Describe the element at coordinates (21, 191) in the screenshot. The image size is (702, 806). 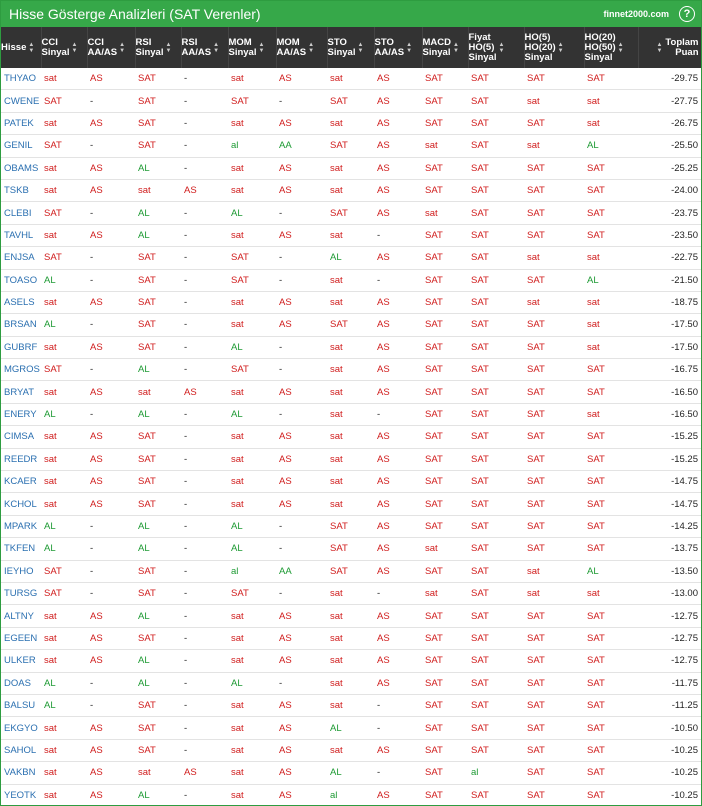
I see `stock-symbol-link: TSKB` at that location.